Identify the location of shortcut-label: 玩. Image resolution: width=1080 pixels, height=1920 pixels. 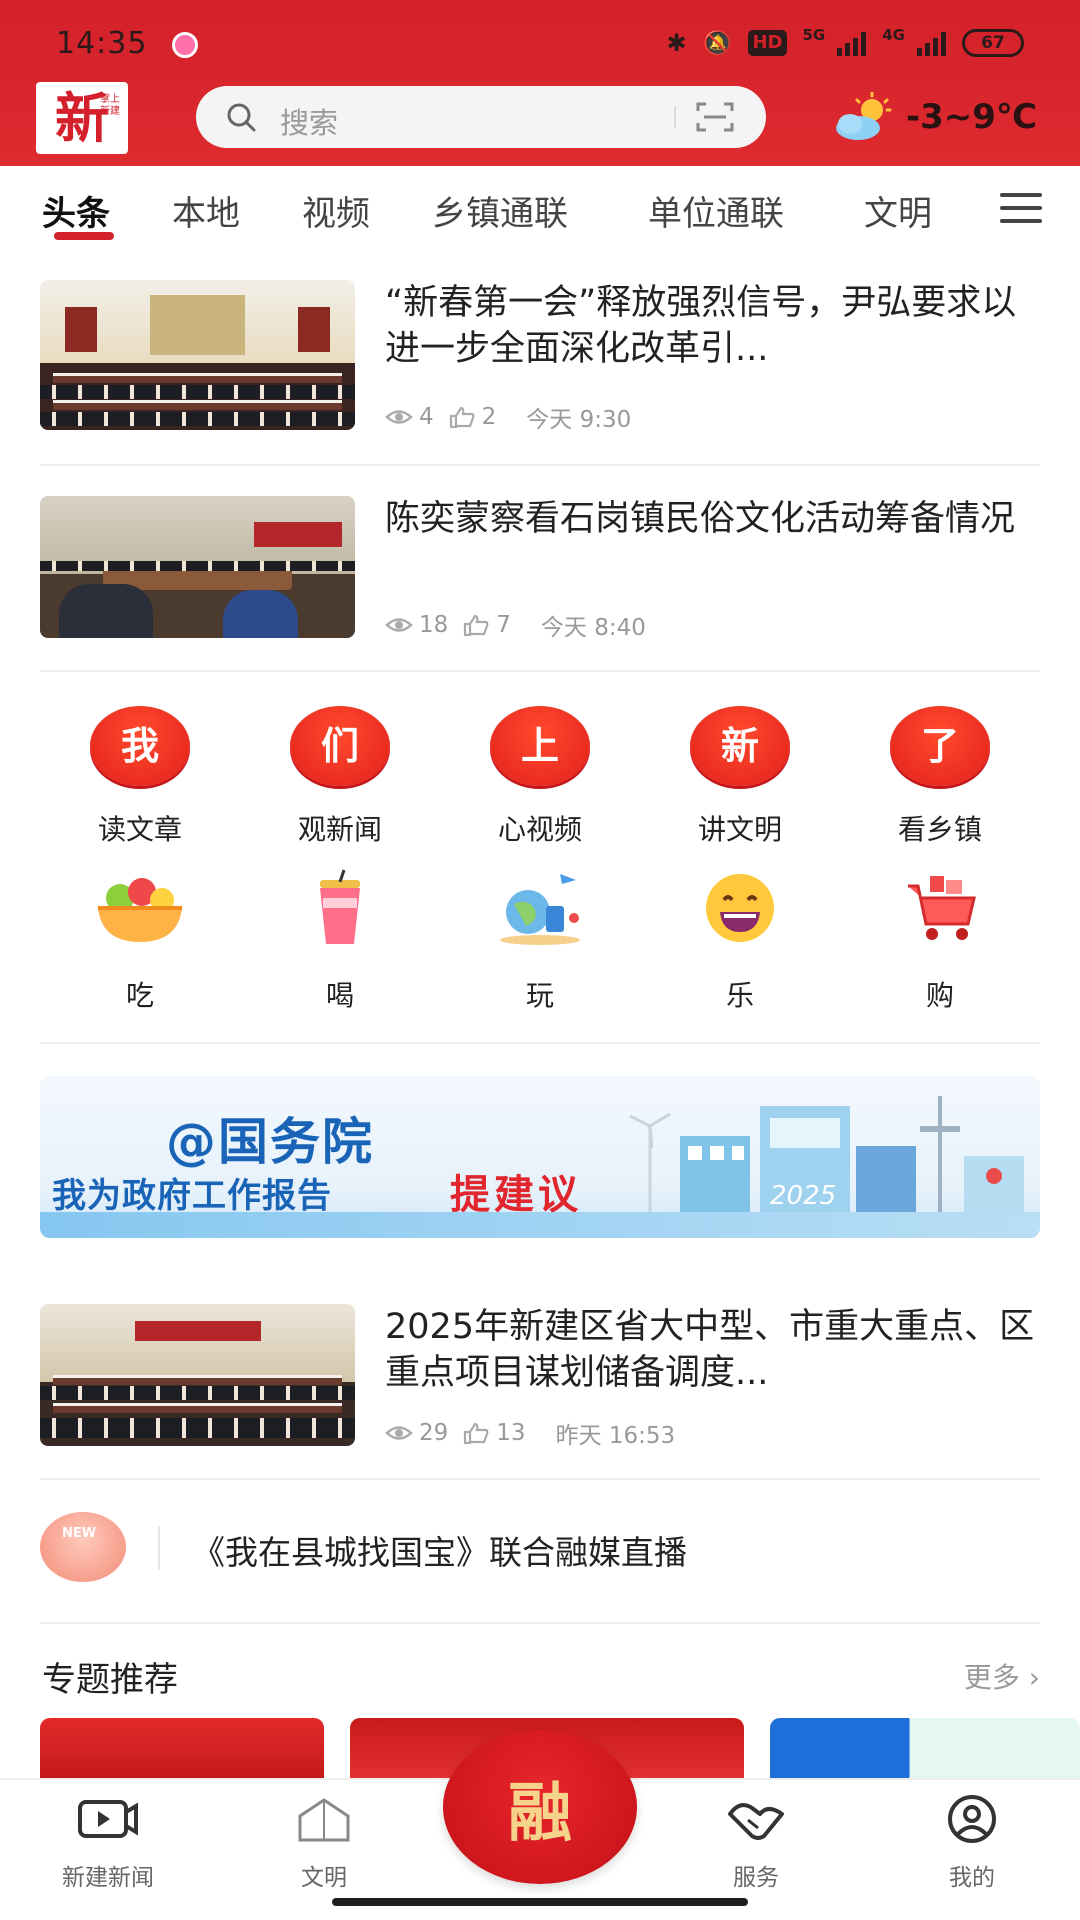
(539, 995).